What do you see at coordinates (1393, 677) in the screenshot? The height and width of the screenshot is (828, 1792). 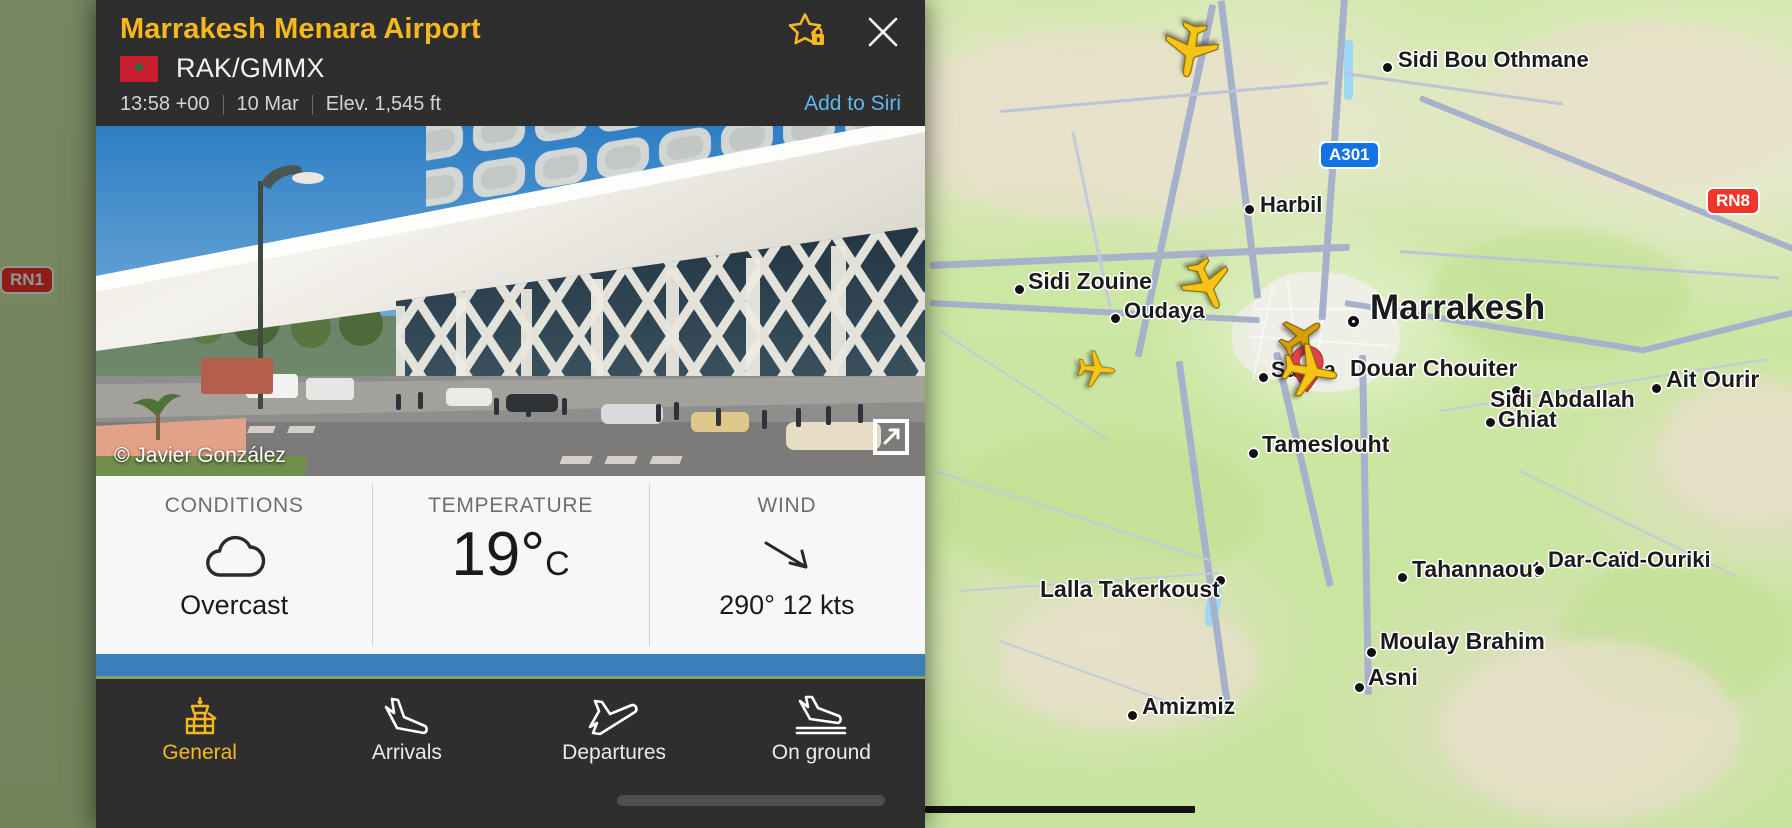 I see `place-label-asni: Asni` at bounding box center [1393, 677].